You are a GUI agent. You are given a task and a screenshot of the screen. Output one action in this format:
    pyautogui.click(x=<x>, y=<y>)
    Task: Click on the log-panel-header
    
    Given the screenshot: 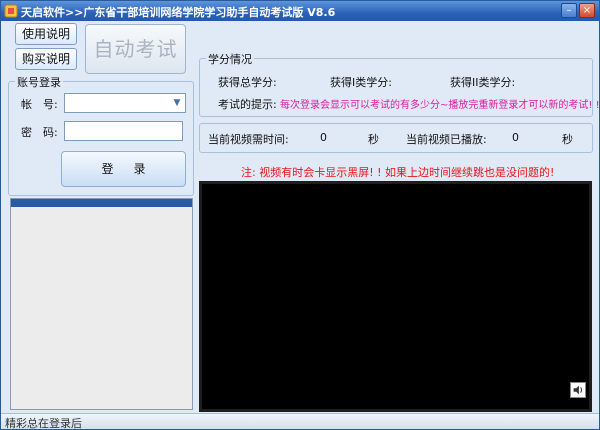 What is the action you would take?
    pyautogui.click(x=101, y=203)
    